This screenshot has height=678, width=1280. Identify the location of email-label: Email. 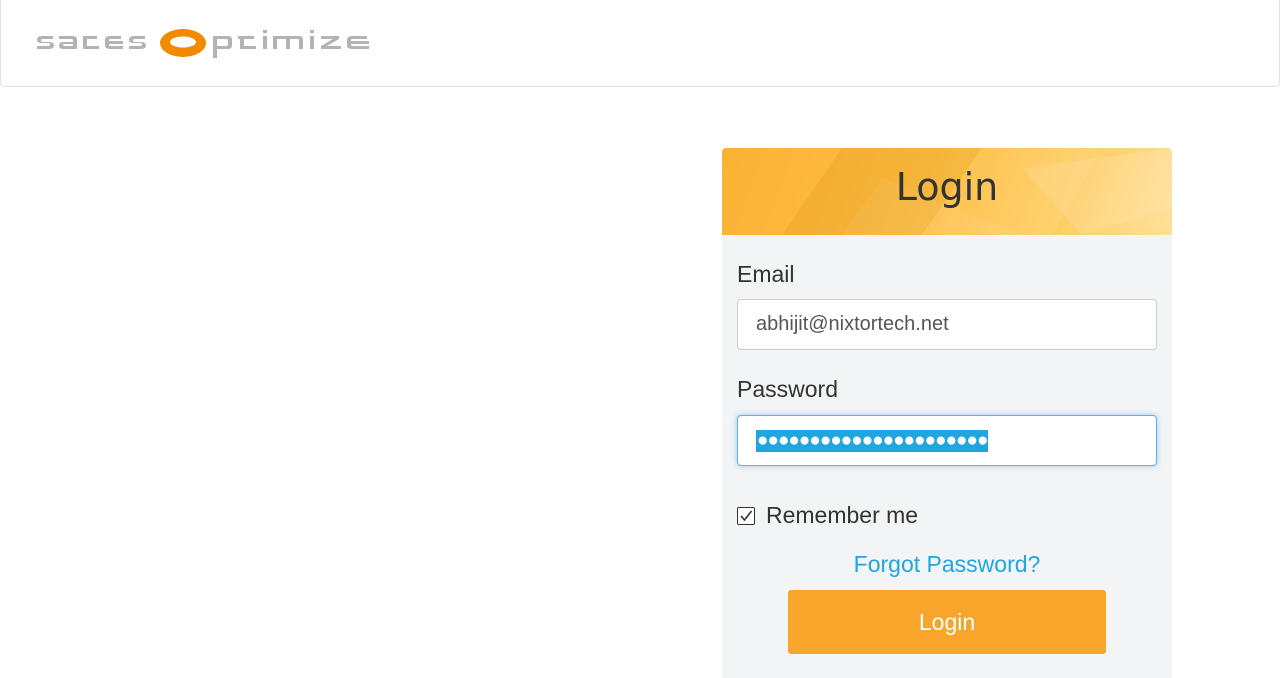
(766, 274).